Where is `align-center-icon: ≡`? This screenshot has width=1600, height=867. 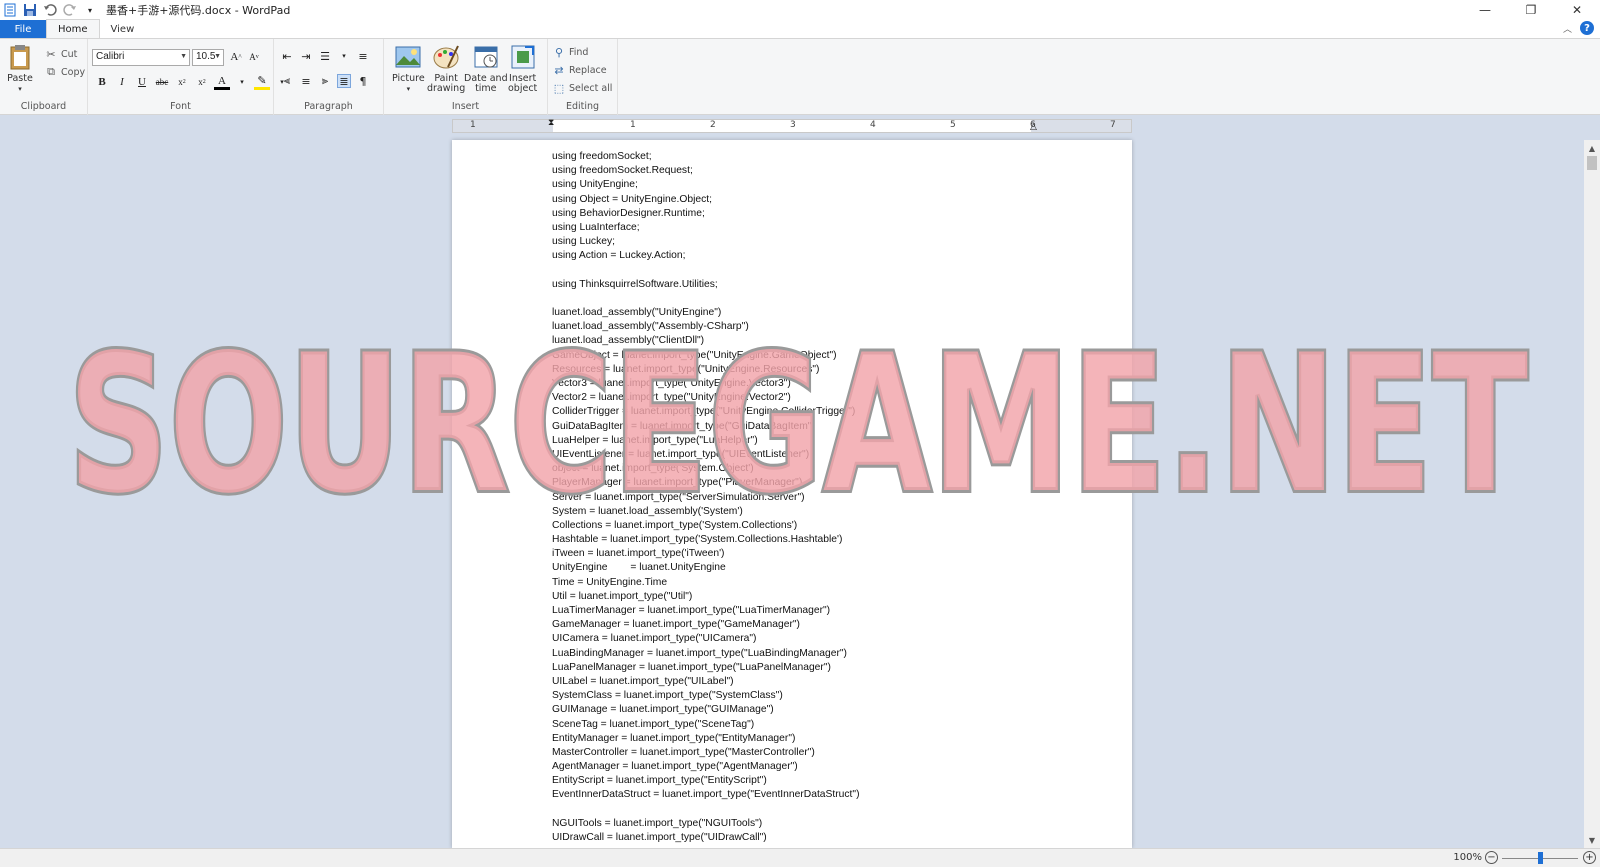
align-center-icon: ≡ is located at coordinates (306, 81).